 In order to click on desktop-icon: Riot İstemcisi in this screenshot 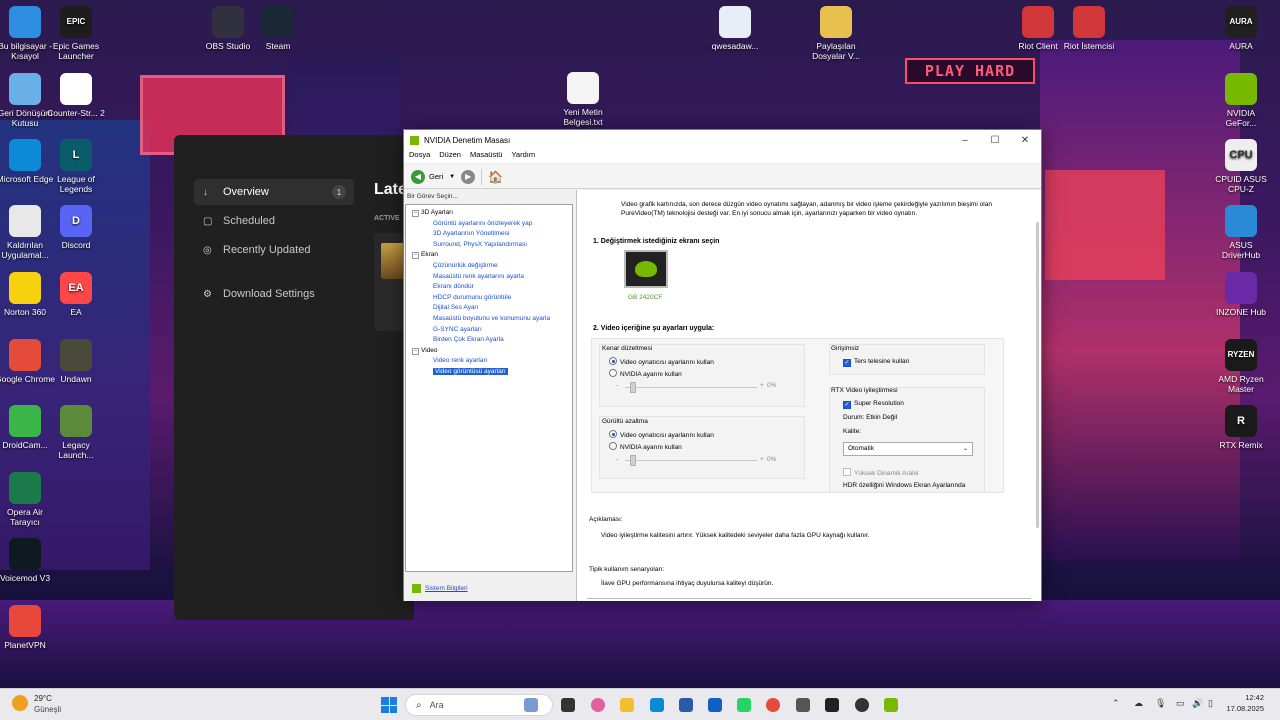, I will do `click(1089, 28)`.